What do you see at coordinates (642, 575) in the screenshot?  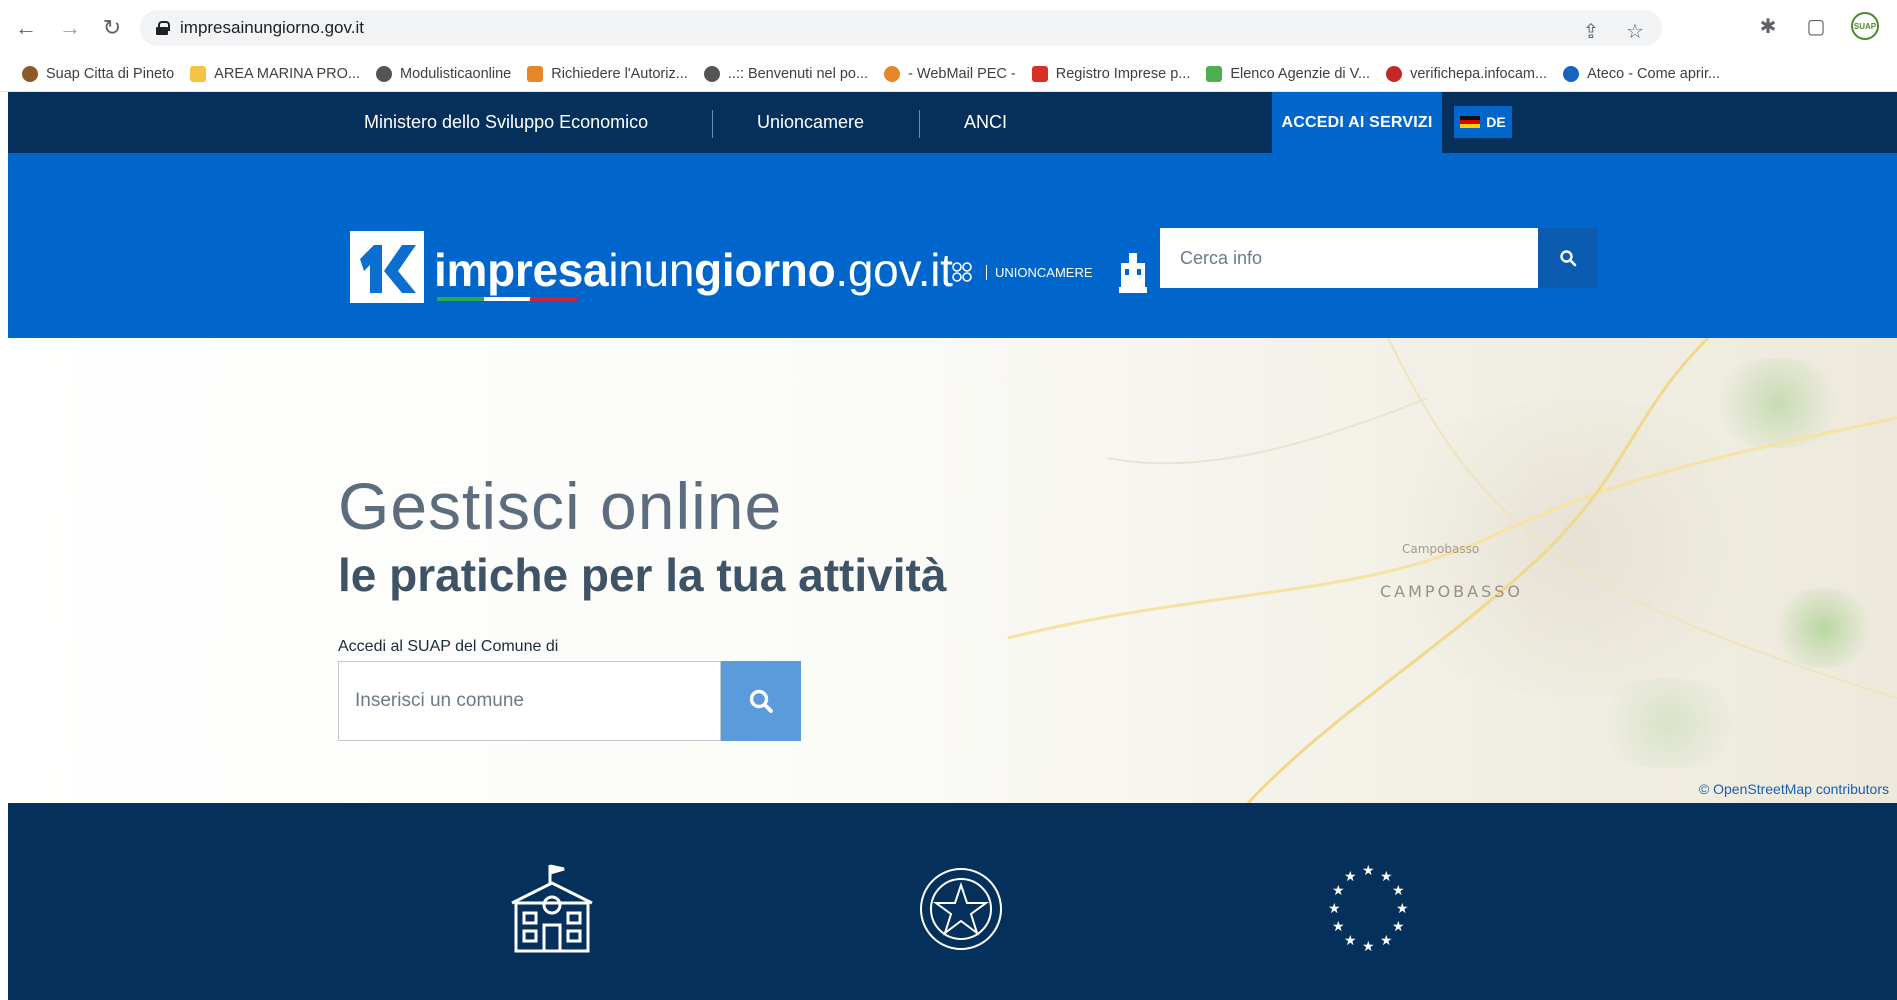 I see `hero-subtitle: le pratiche per la tua attività` at bounding box center [642, 575].